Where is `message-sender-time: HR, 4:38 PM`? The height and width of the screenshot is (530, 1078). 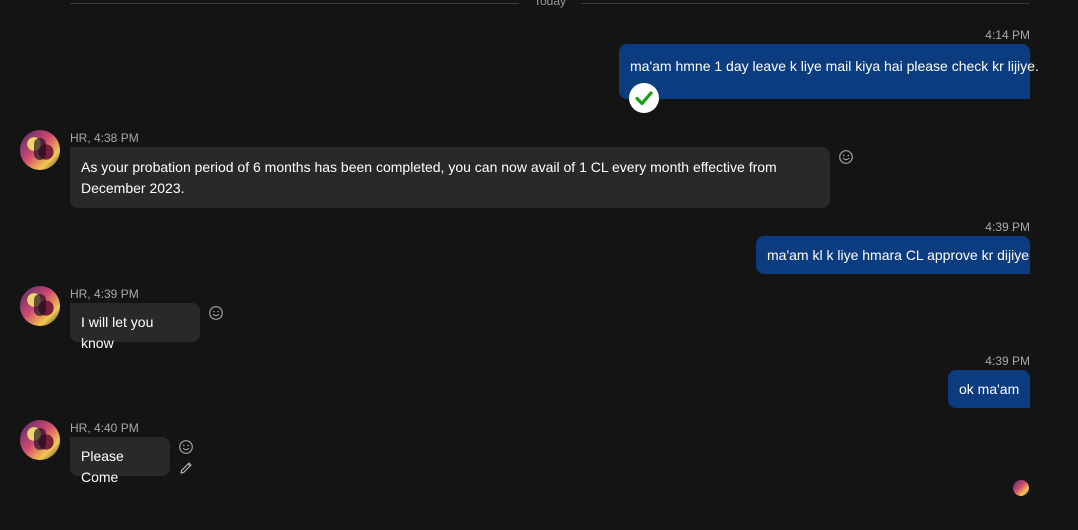 message-sender-time: HR, 4:38 PM is located at coordinates (104, 138).